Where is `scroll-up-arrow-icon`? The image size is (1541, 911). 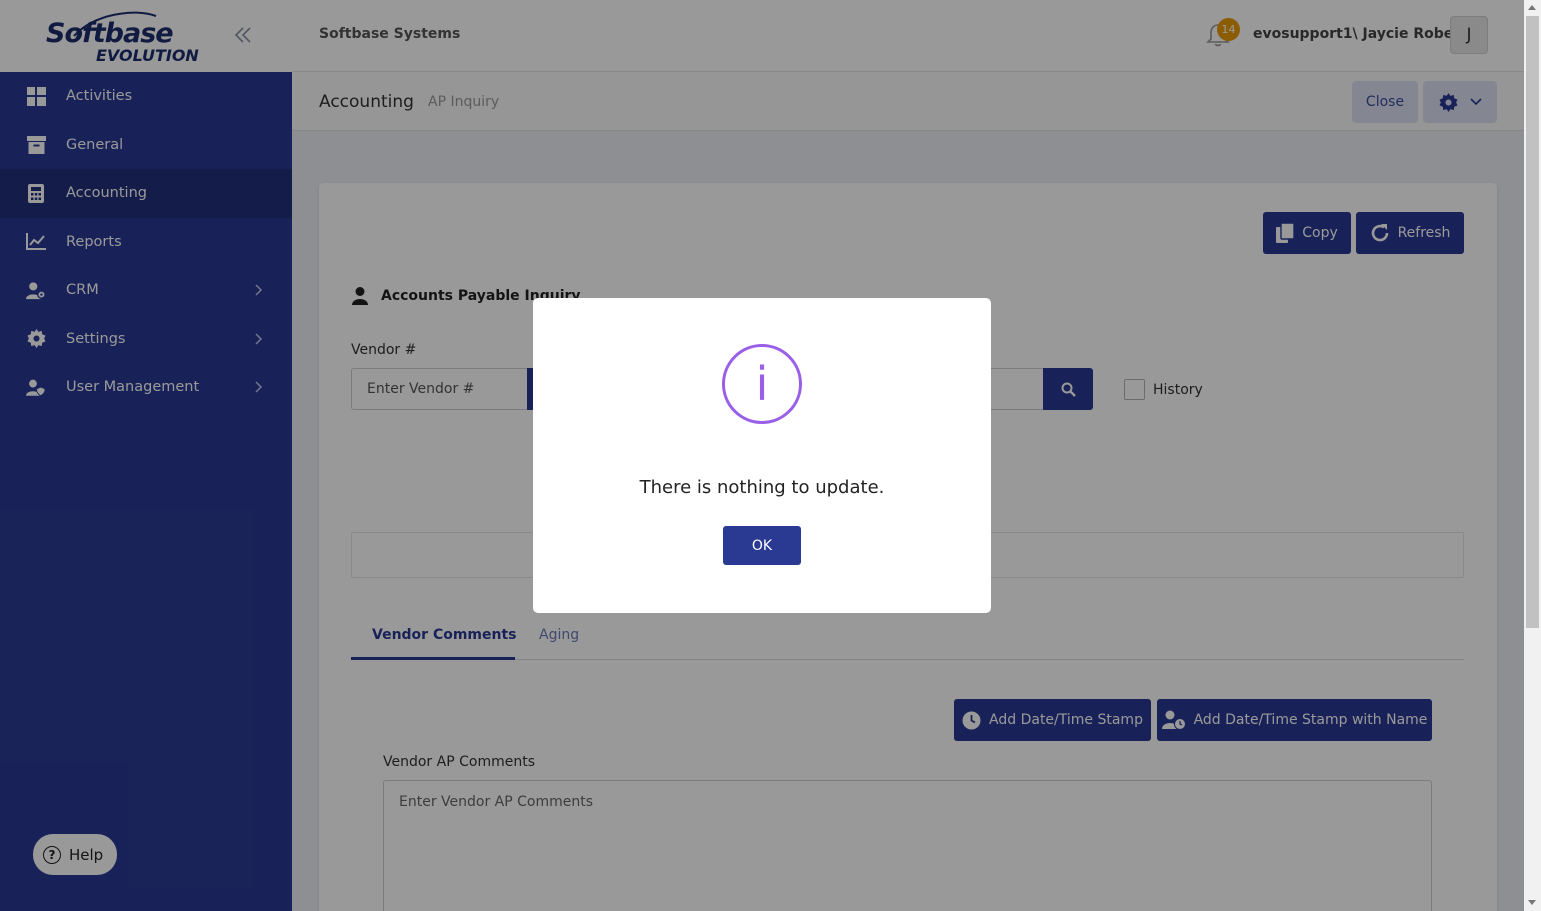 scroll-up-arrow-icon is located at coordinates (1532, 7).